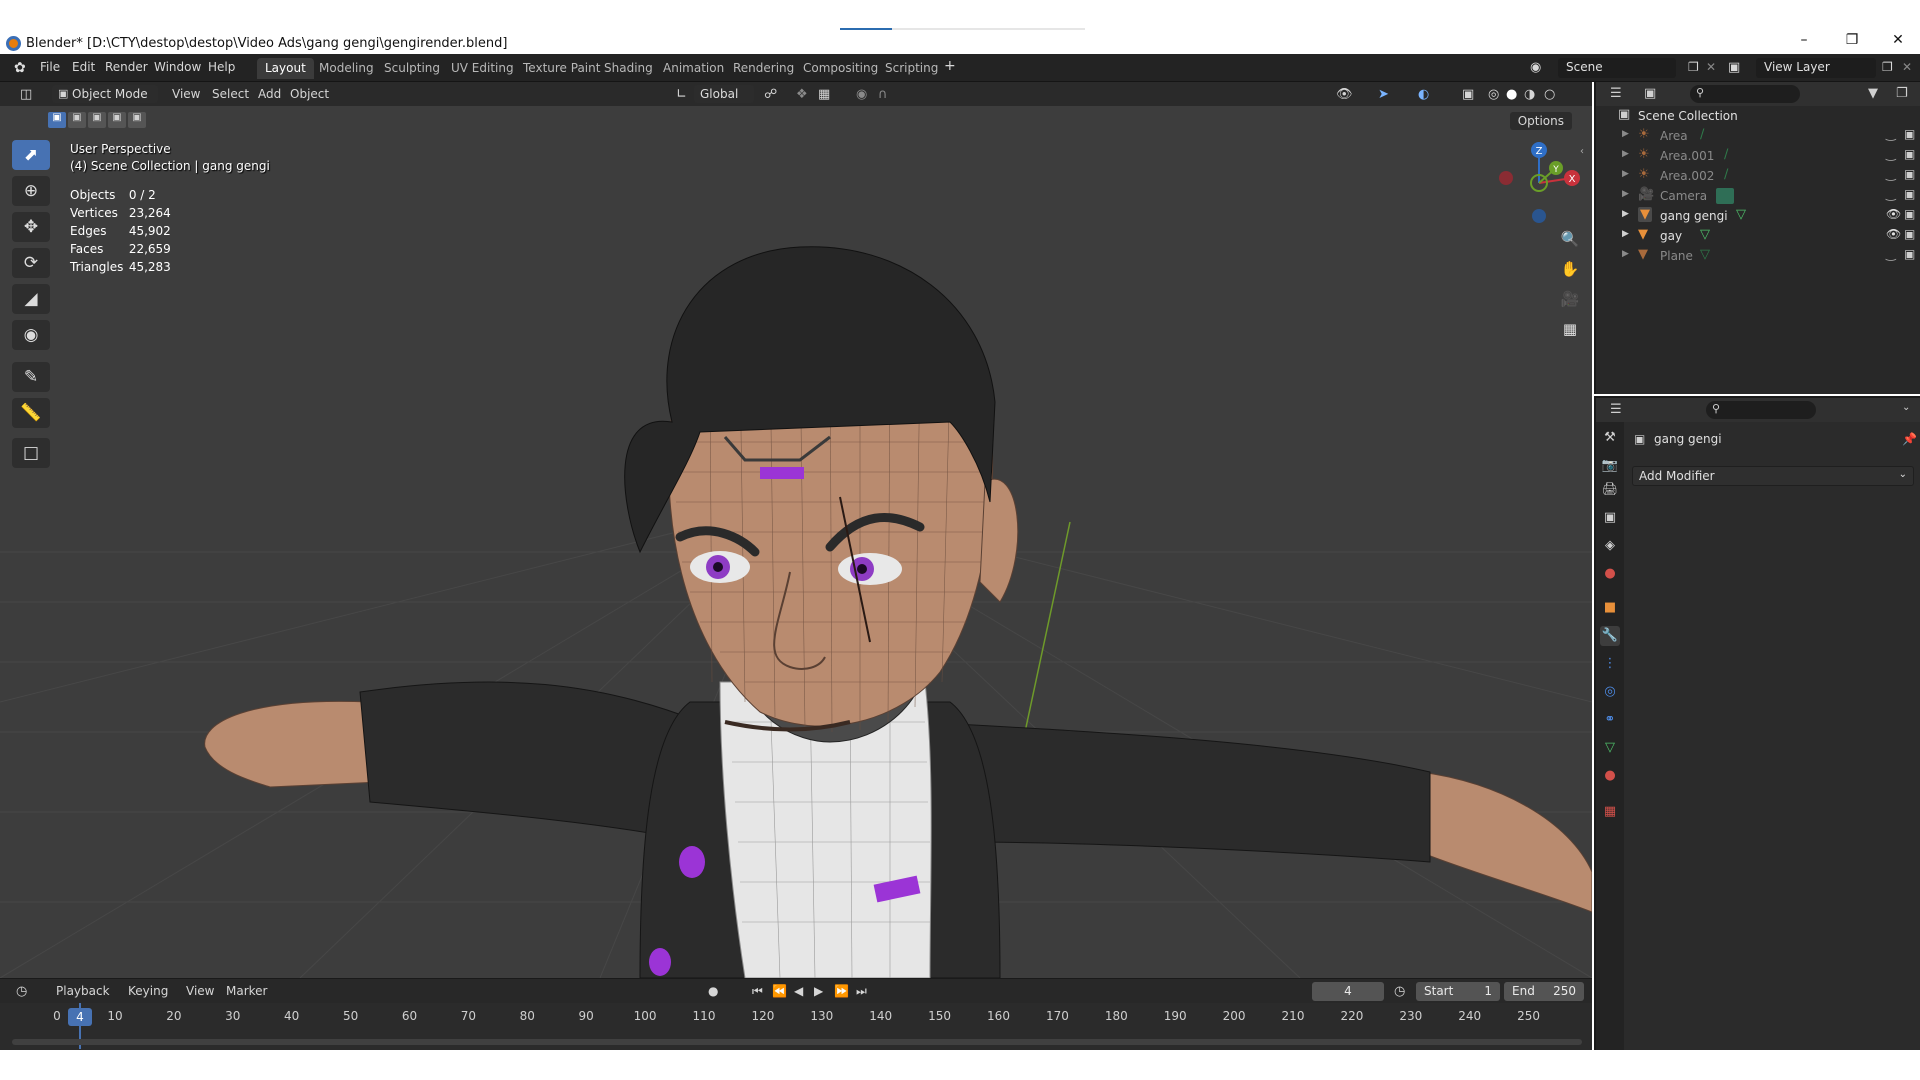 This screenshot has height=1080, width=1920. What do you see at coordinates (31, 263) in the screenshot?
I see `rotate-tool-icon: ⟳` at bounding box center [31, 263].